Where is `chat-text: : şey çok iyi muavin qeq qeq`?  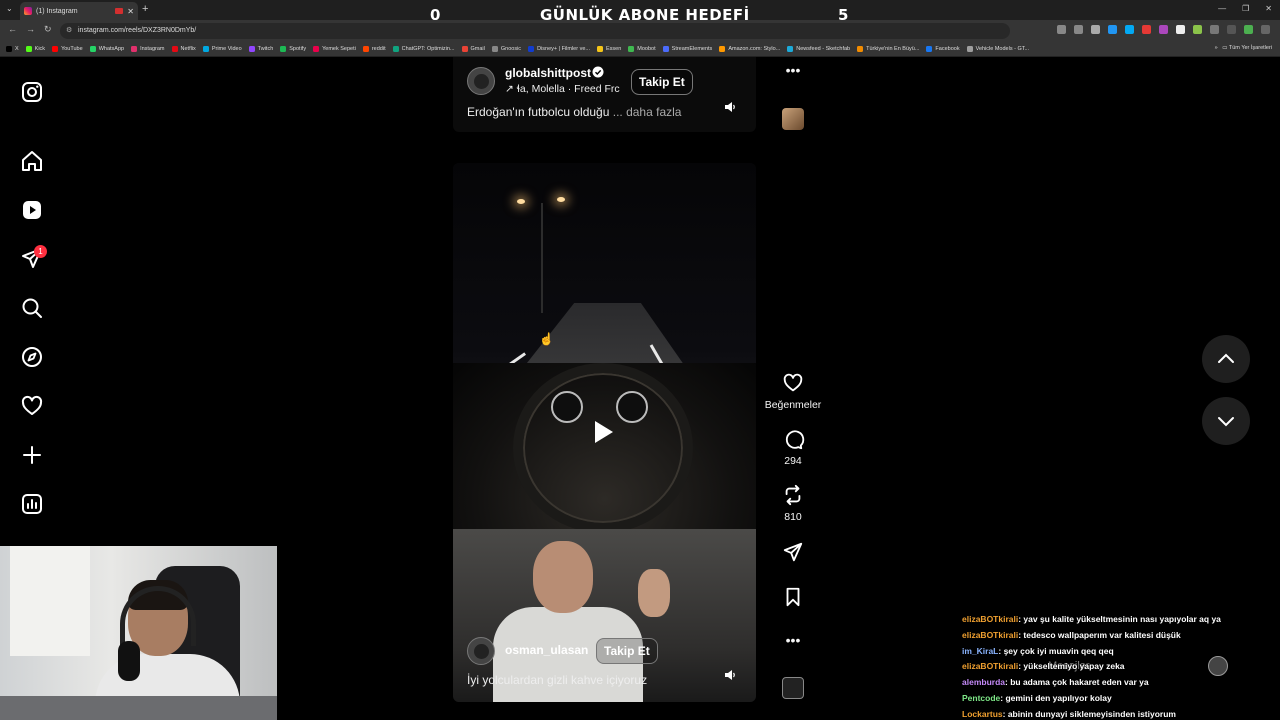 chat-text: : şey çok iyi muavin qeq qeq is located at coordinates (1056, 650).